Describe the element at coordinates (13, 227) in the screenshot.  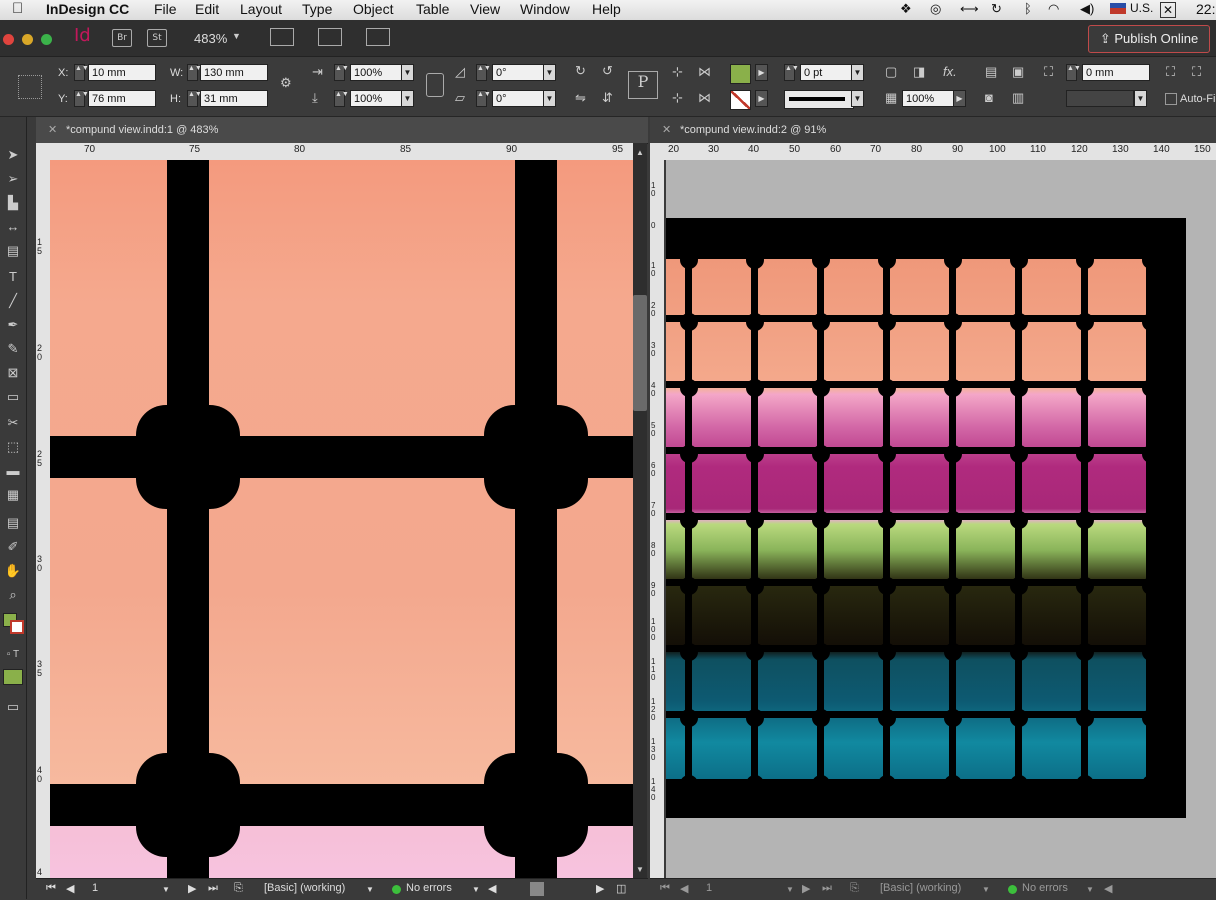
I see `gap-tool-icon: ↔` at that location.